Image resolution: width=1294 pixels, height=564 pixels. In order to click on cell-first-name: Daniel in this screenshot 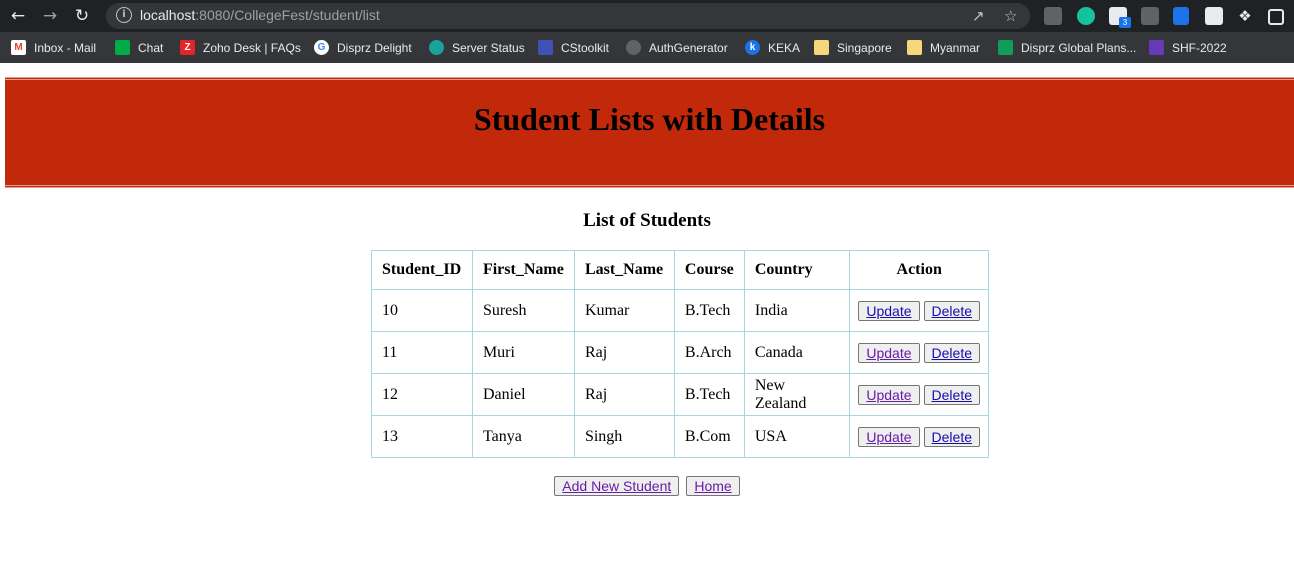, I will do `click(523, 394)`.